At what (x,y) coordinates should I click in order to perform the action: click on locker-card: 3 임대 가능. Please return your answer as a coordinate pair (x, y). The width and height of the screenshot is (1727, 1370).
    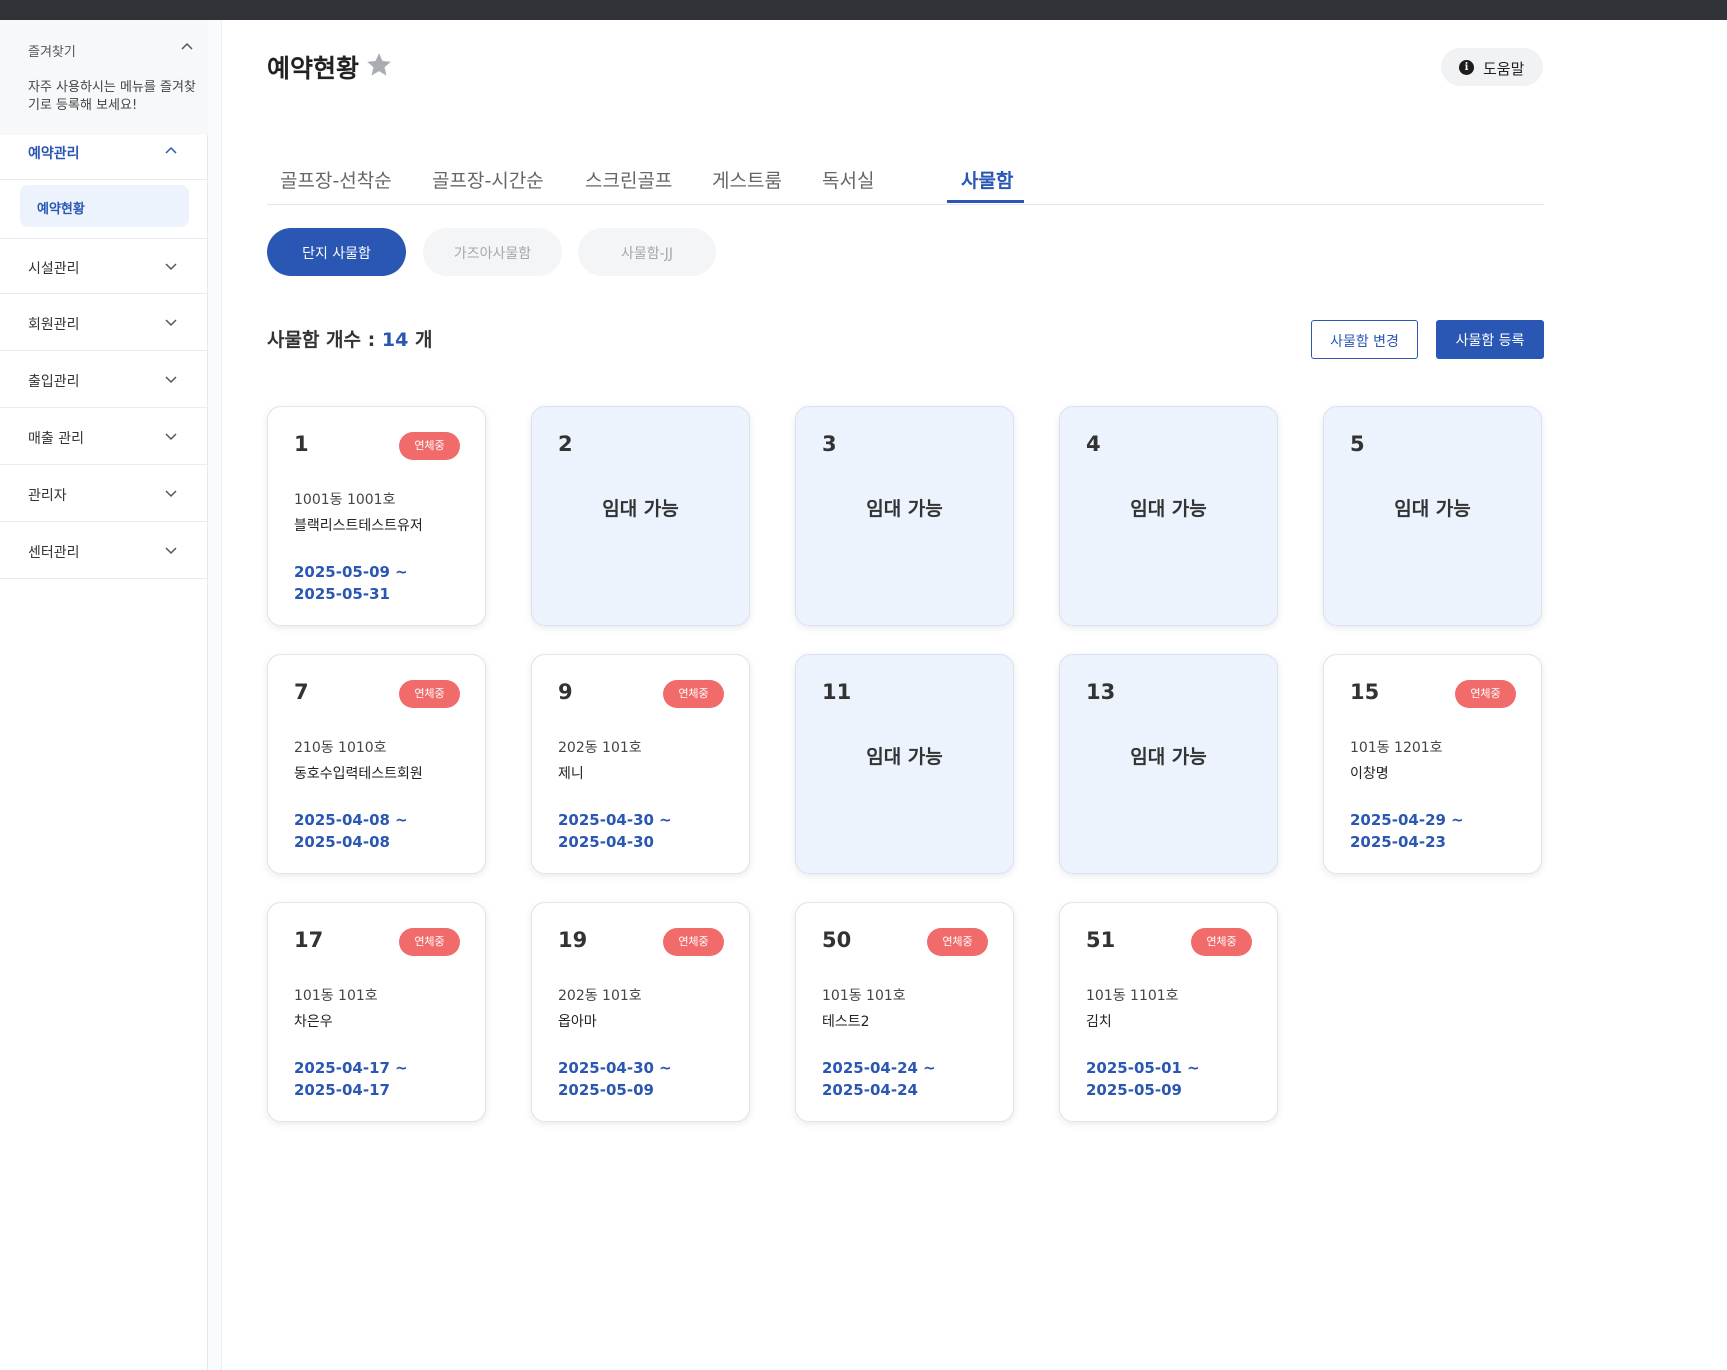
    Looking at the image, I should click on (904, 516).